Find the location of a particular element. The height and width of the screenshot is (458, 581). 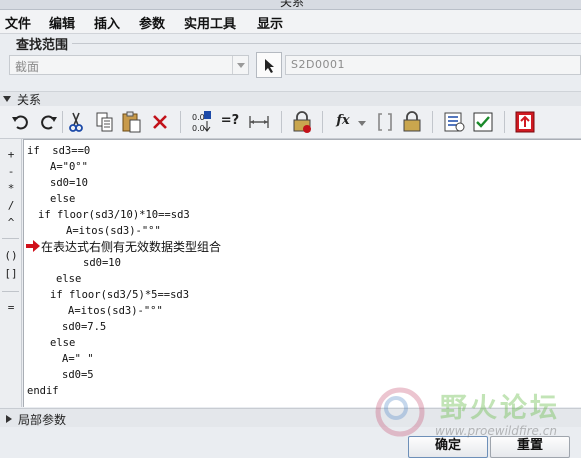

display-icon is located at coordinates (454, 122).